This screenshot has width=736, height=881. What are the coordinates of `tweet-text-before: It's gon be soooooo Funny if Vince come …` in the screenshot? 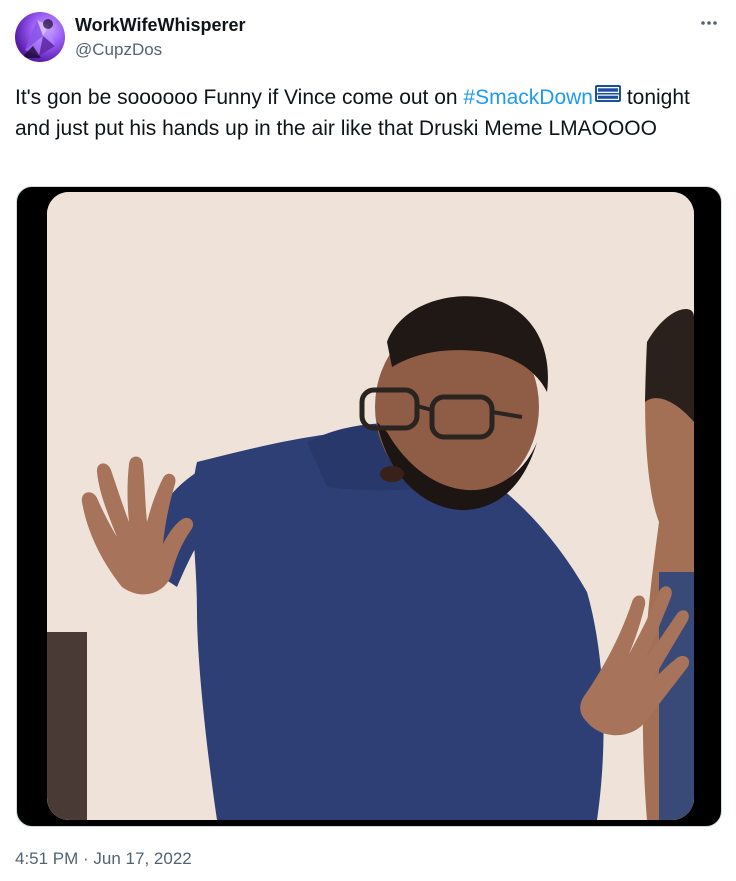 It's located at (239, 97).